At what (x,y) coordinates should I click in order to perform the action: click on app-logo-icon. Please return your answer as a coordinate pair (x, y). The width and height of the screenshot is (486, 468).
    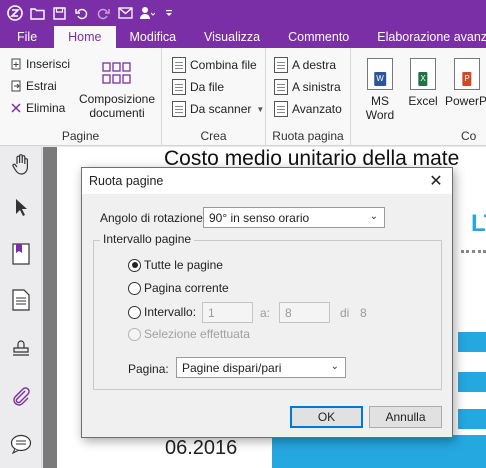
    Looking at the image, I should click on (15, 13).